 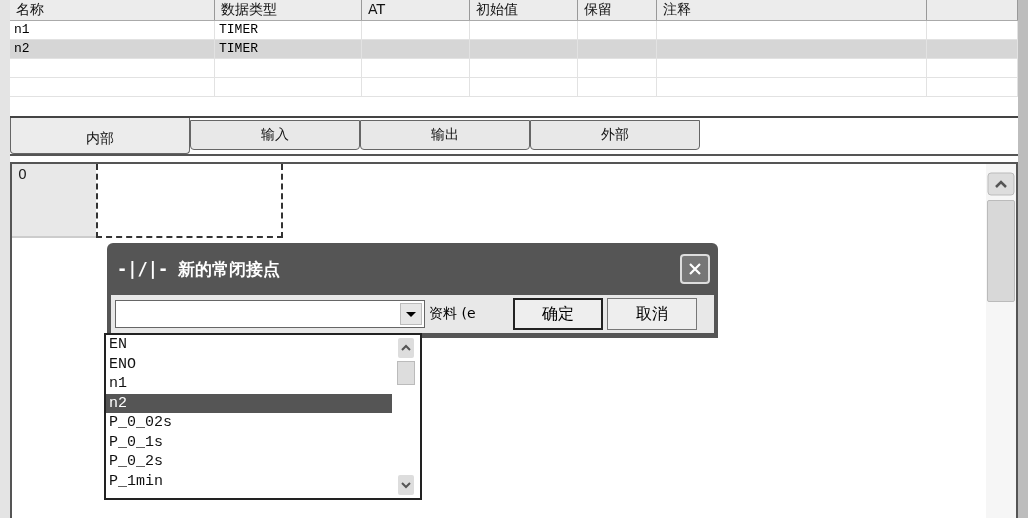 I want to click on dropdown-item: n2, so click(x=249, y=403).